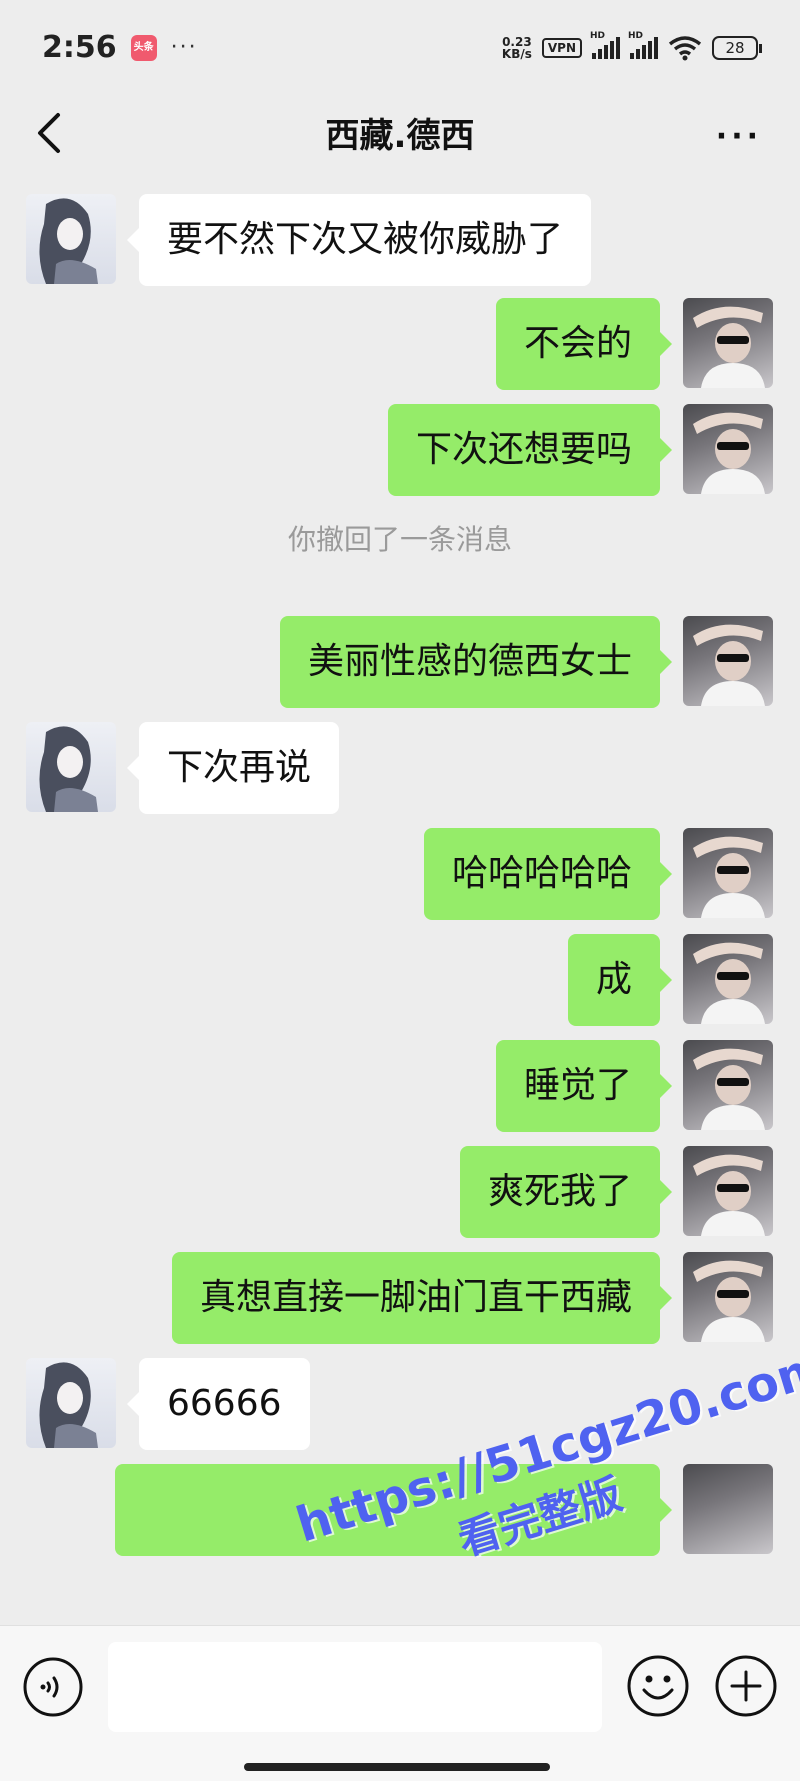  What do you see at coordinates (422, 1298) in the screenshot?
I see `message-bubble: 真想直接一脚油门直干西藏` at bounding box center [422, 1298].